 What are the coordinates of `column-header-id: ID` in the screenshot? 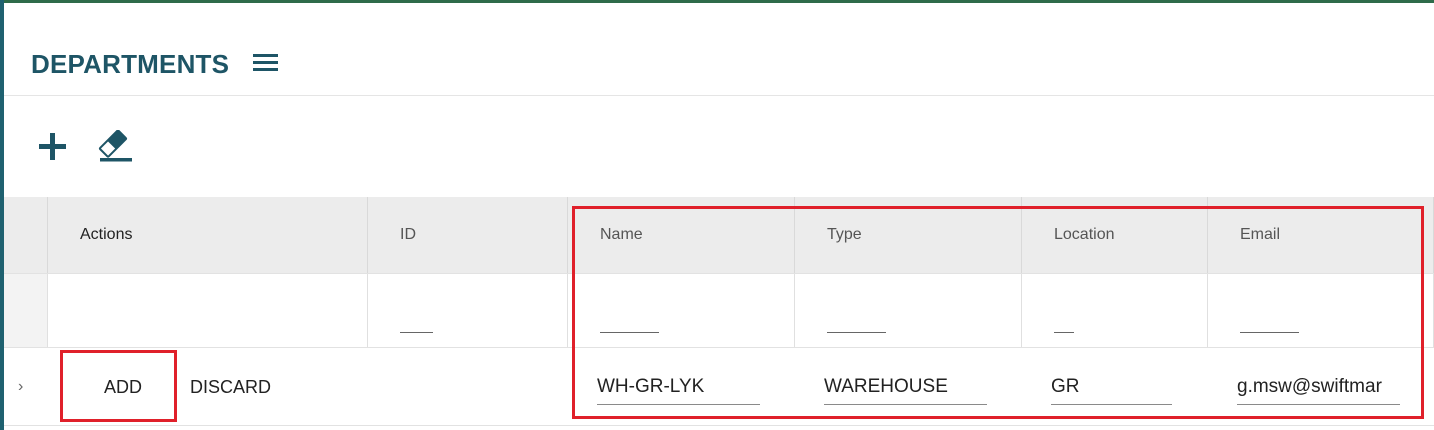 It's located at (468, 235).